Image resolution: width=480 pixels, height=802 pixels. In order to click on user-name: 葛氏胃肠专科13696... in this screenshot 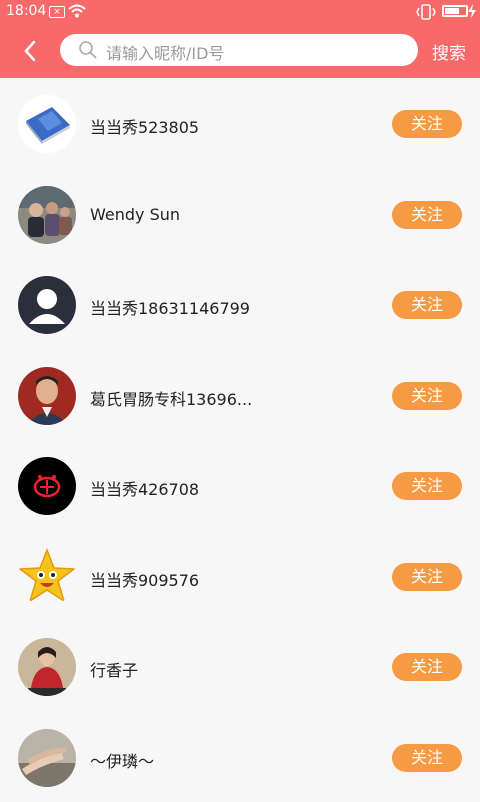, I will do `click(171, 398)`.